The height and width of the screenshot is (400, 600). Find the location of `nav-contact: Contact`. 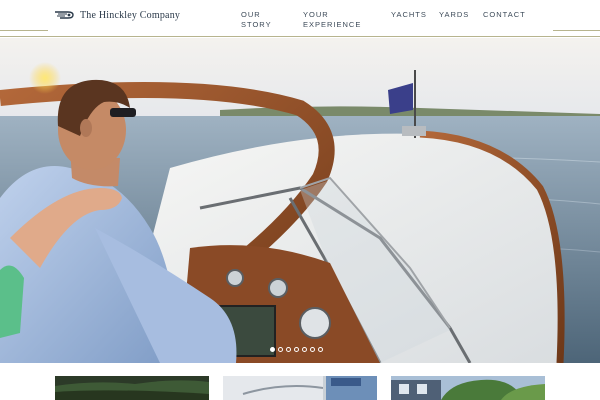

nav-contact: Contact is located at coordinates (504, 15).